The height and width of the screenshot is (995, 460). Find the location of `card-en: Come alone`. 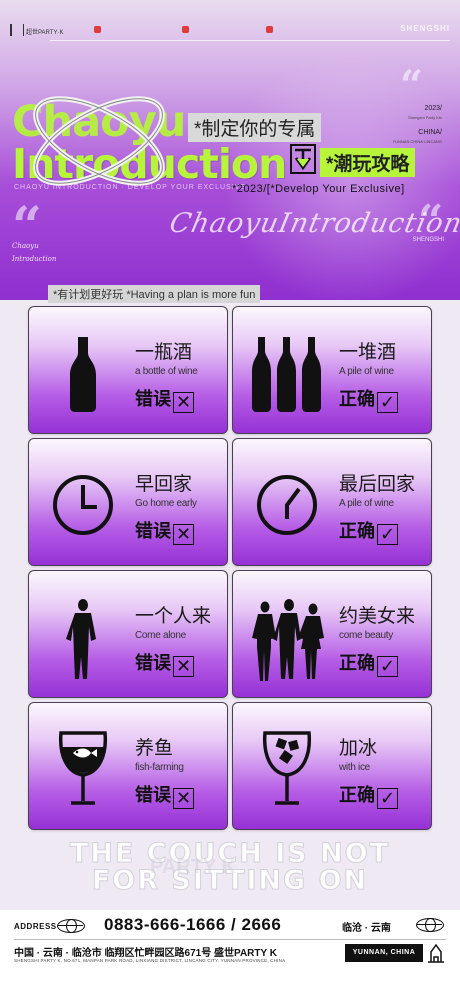

card-en: Come alone is located at coordinates (160, 635).